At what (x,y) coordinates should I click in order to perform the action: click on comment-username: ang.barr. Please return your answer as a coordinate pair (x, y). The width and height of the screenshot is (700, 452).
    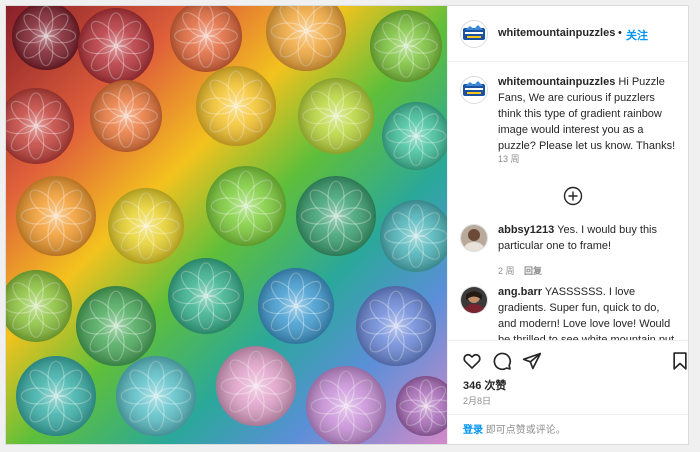
    Looking at the image, I should click on (520, 292).